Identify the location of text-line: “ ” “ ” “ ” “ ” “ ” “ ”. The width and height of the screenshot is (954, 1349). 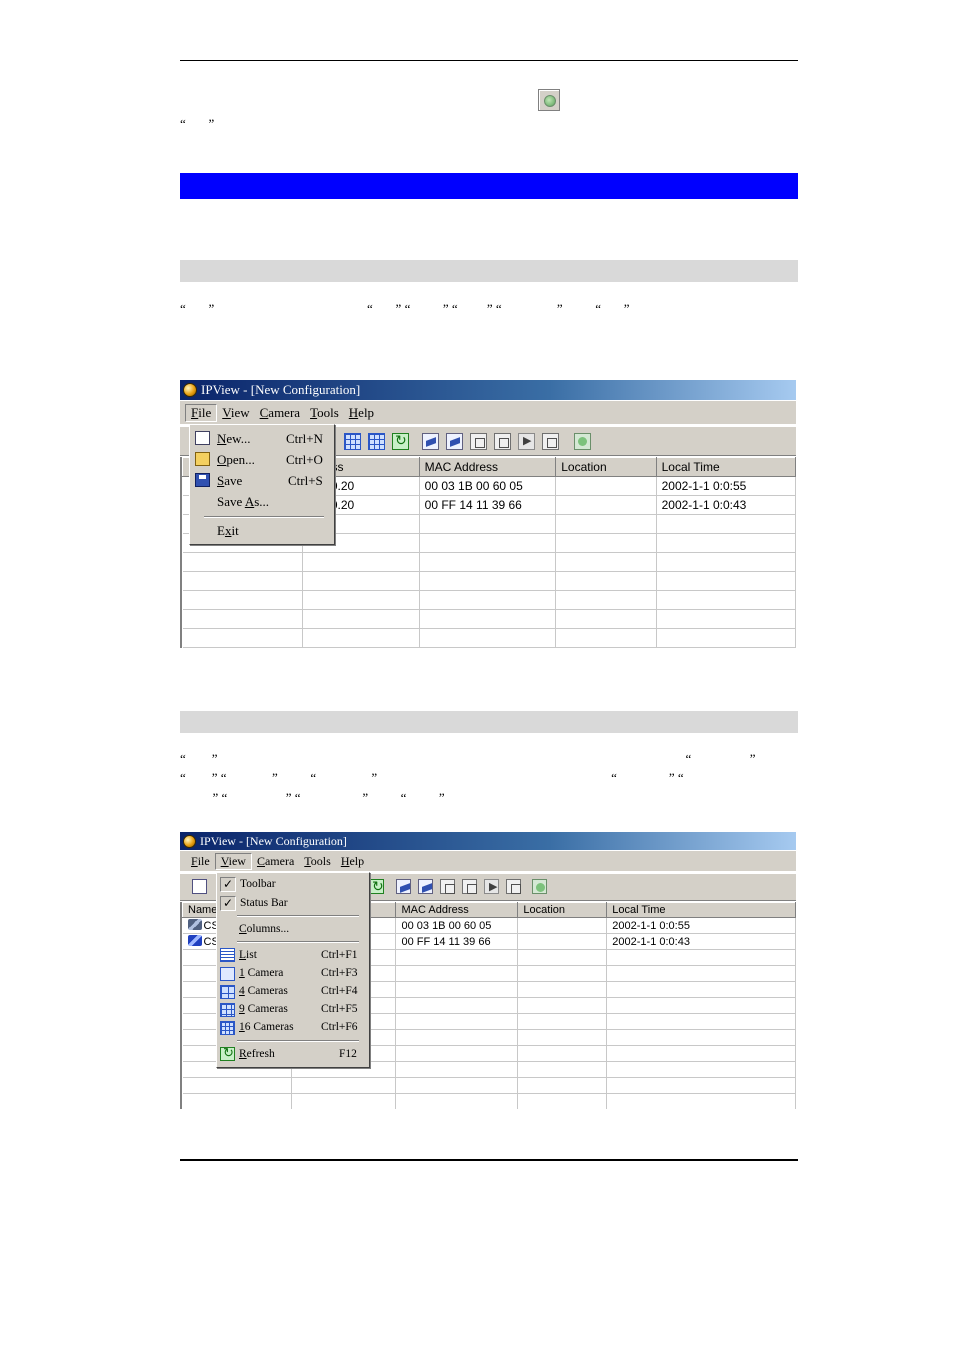
(405, 308).